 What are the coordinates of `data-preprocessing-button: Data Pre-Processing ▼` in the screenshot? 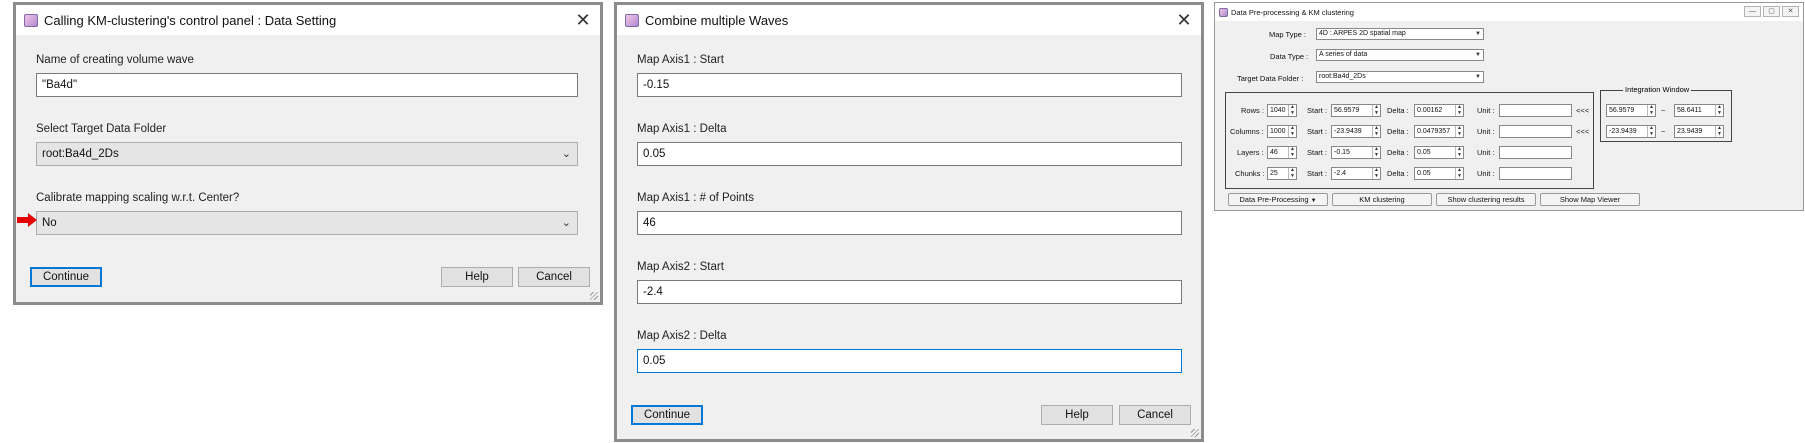 It's located at (1278, 199).